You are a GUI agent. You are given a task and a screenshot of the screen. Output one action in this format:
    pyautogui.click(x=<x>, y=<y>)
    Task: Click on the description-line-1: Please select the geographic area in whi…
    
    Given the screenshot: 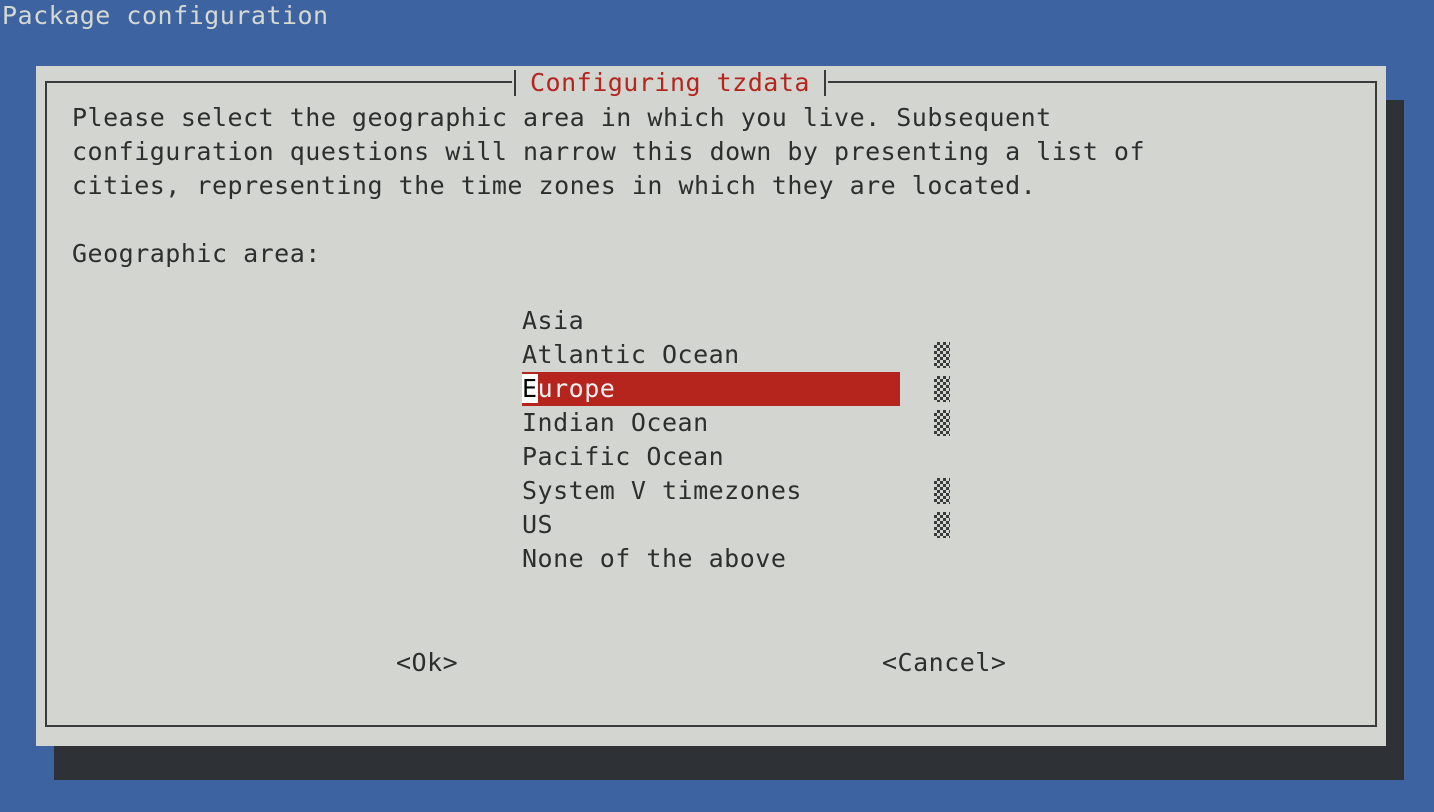 What is the action you would take?
    pyautogui.click(x=562, y=117)
    